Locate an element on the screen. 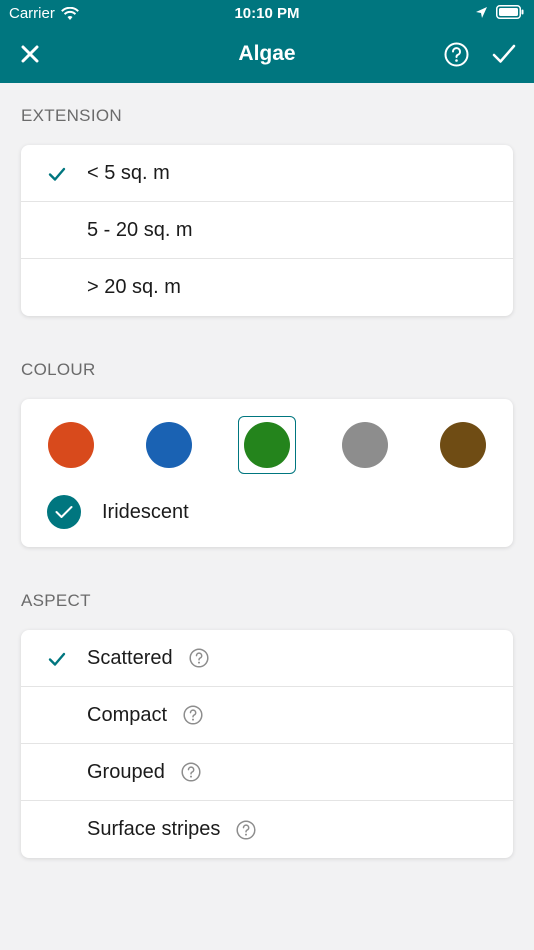  help-button is located at coordinates (456, 54).